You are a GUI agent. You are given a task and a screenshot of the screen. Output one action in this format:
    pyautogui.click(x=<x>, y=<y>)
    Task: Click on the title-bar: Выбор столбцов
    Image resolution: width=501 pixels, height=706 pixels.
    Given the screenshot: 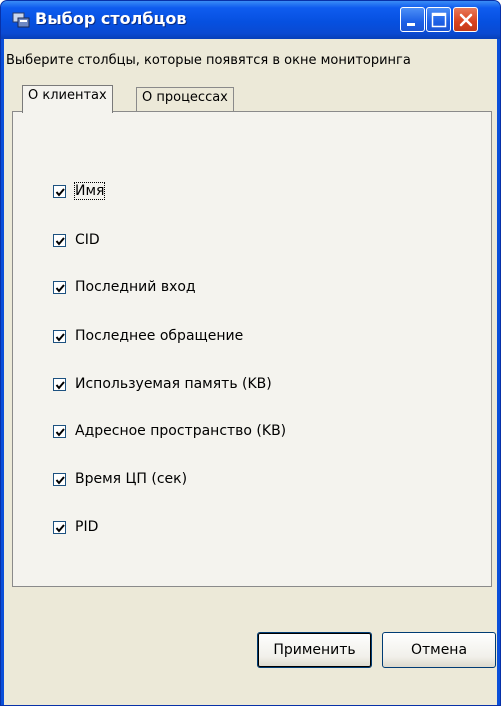 What is the action you would take?
    pyautogui.click(x=250, y=20)
    